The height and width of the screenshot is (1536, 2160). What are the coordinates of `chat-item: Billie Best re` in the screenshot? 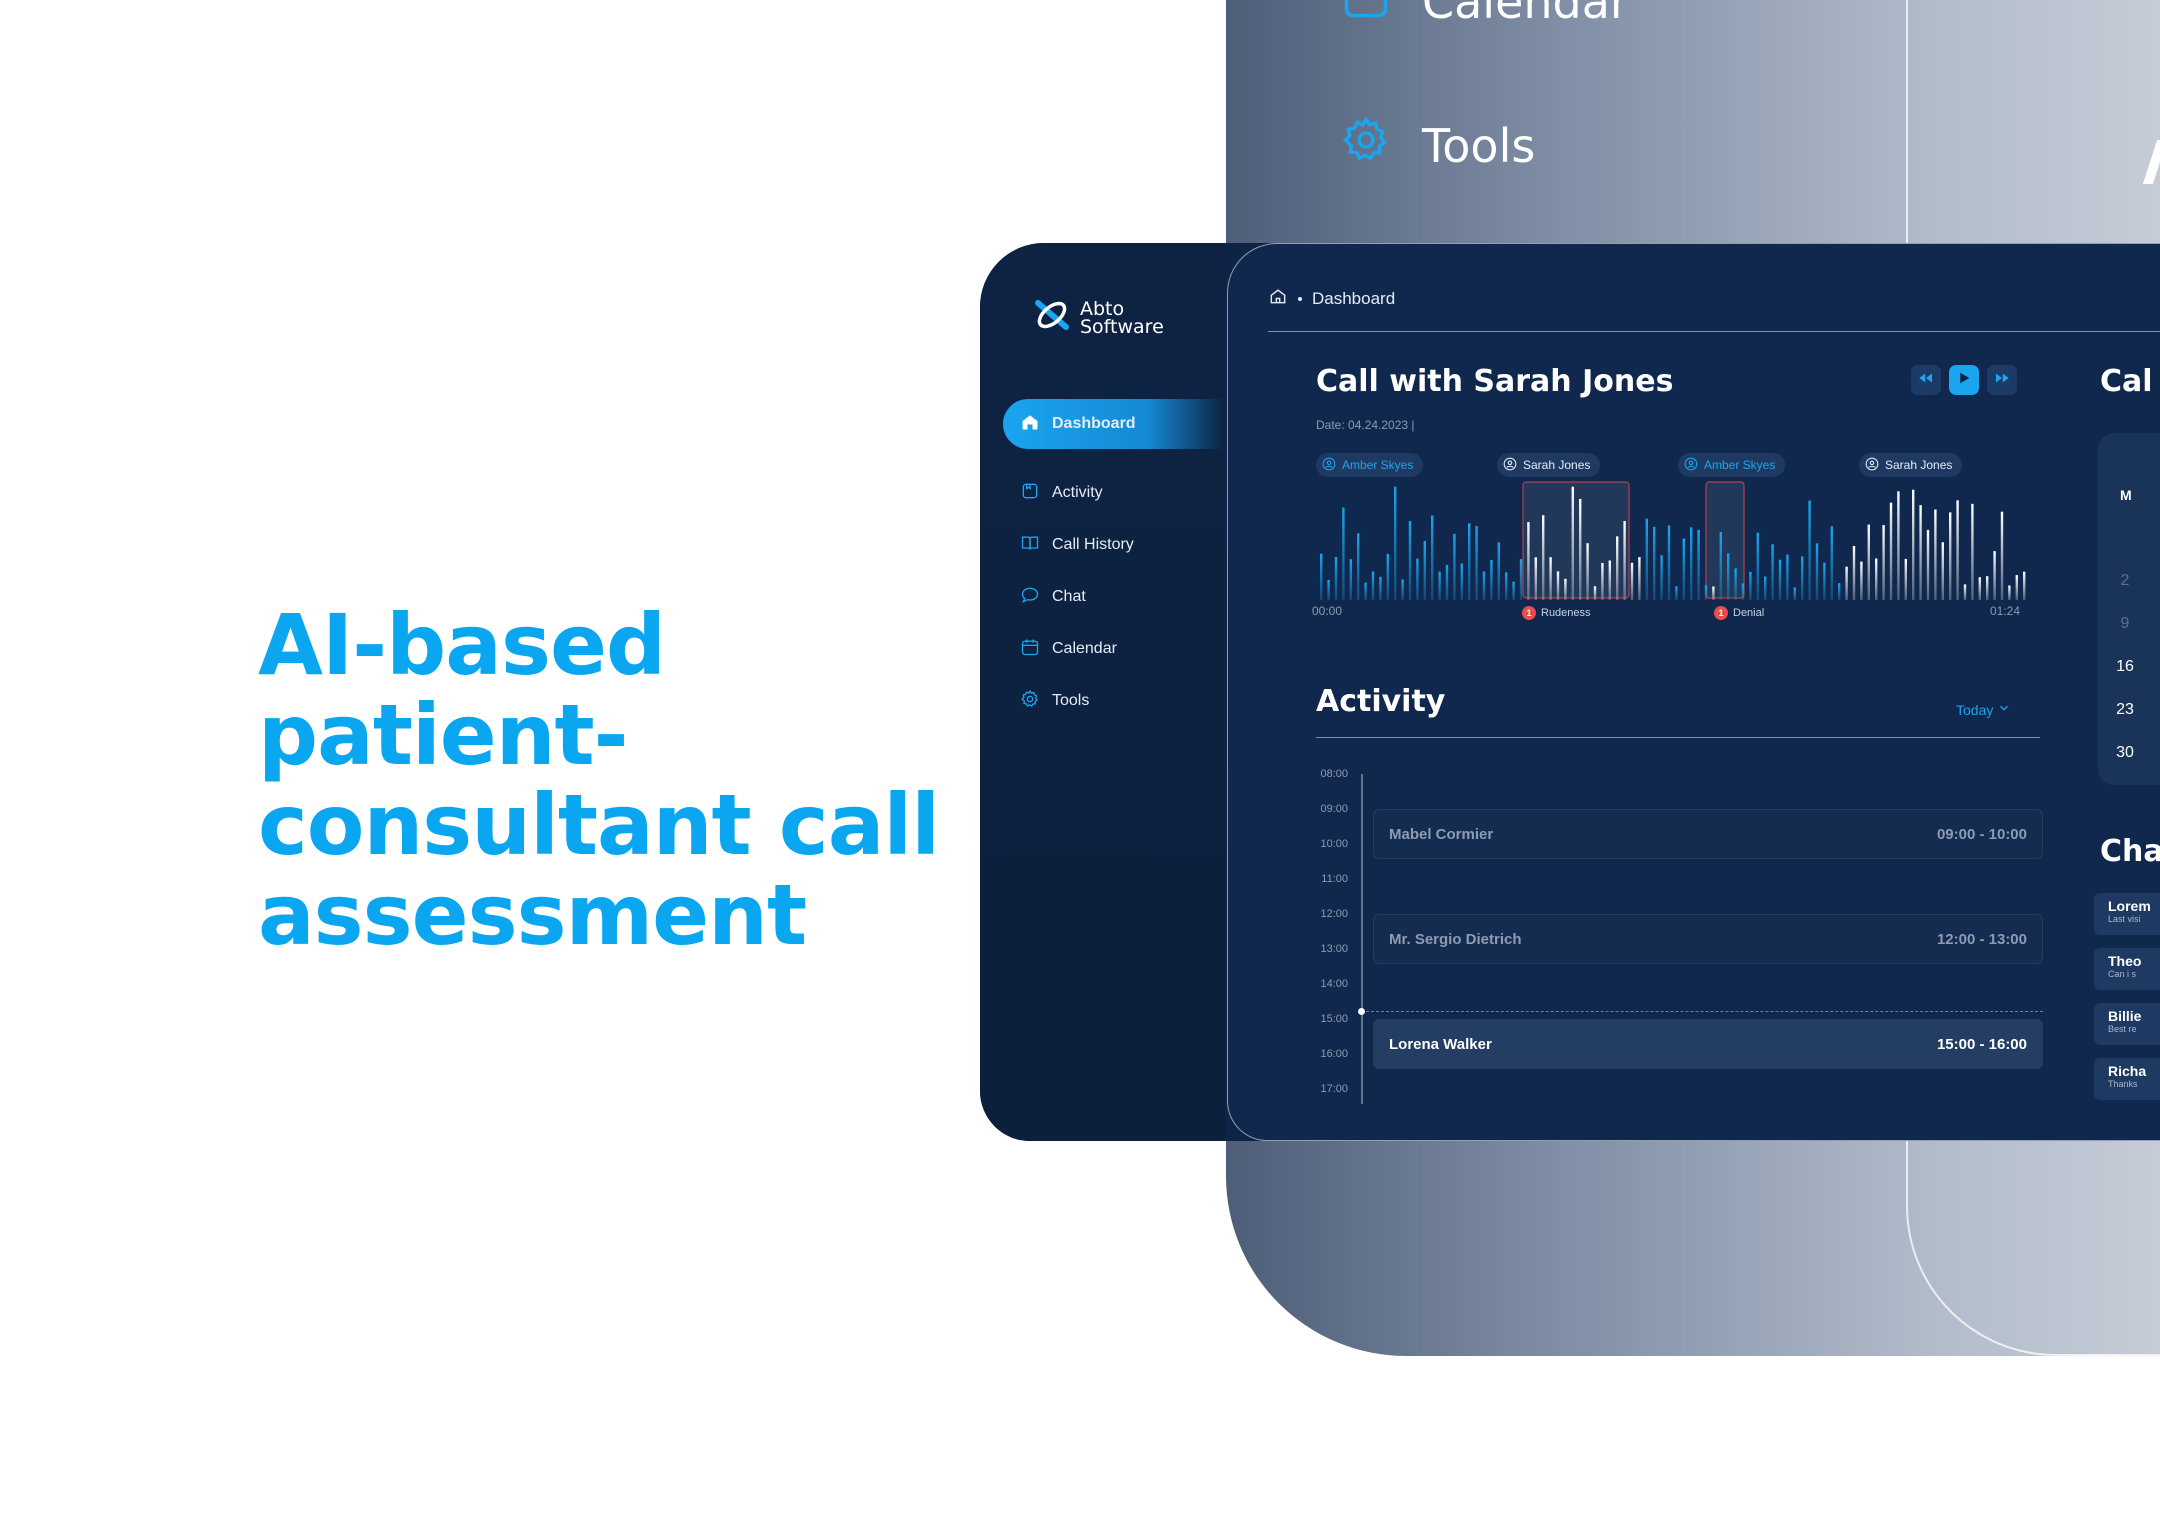 It's located at (2127, 1024).